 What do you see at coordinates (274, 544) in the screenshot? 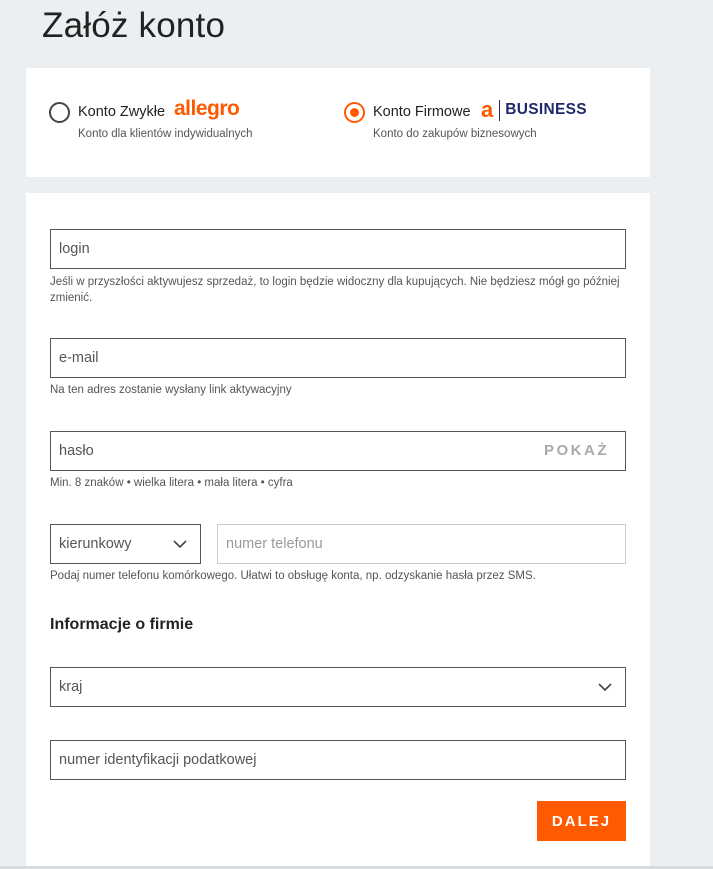
I see `phone-number-placeholder: numer telefonu` at bounding box center [274, 544].